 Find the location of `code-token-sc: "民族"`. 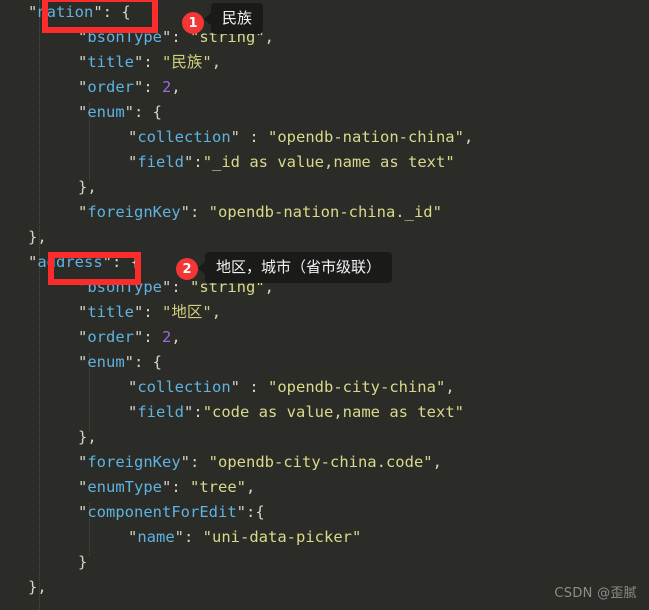

code-token-sc: "民族" is located at coordinates (187, 62).